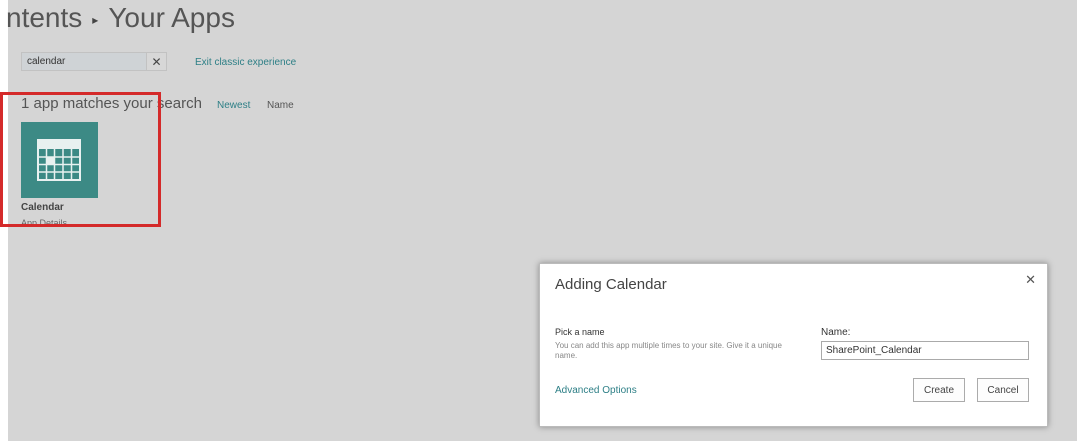 Image resolution: width=1077 pixels, height=441 pixels. What do you see at coordinates (171, 17) in the screenshot?
I see `page-title: Your Apps` at bounding box center [171, 17].